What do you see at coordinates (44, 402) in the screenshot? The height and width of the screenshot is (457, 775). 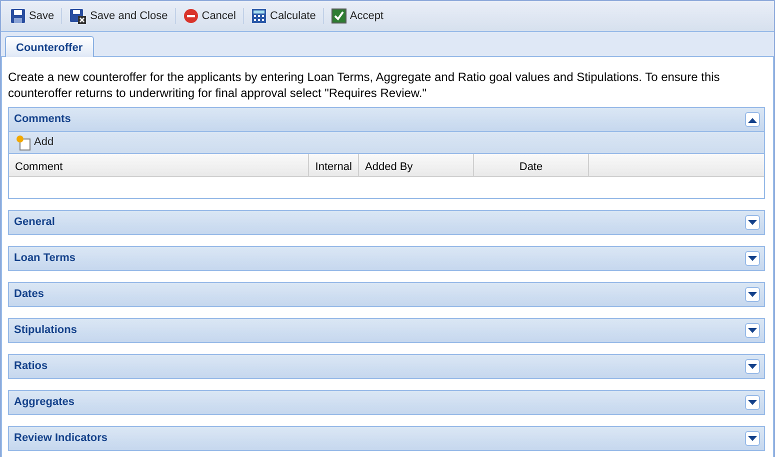 I see `panel-title: Aggregates` at bounding box center [44, 402].